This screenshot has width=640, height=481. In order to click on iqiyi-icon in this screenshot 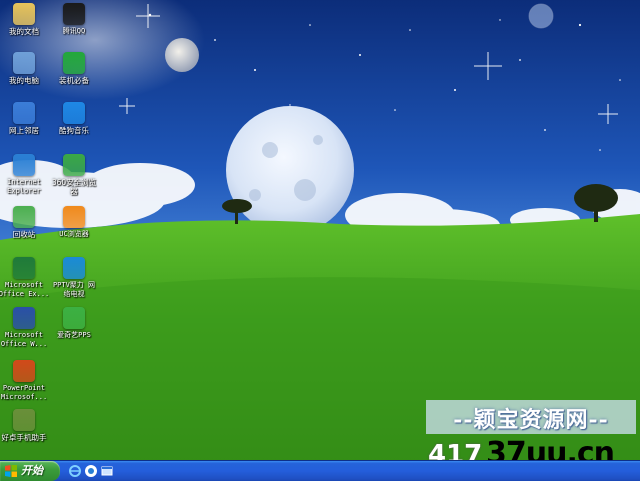, I will do `click(74, 318)`.